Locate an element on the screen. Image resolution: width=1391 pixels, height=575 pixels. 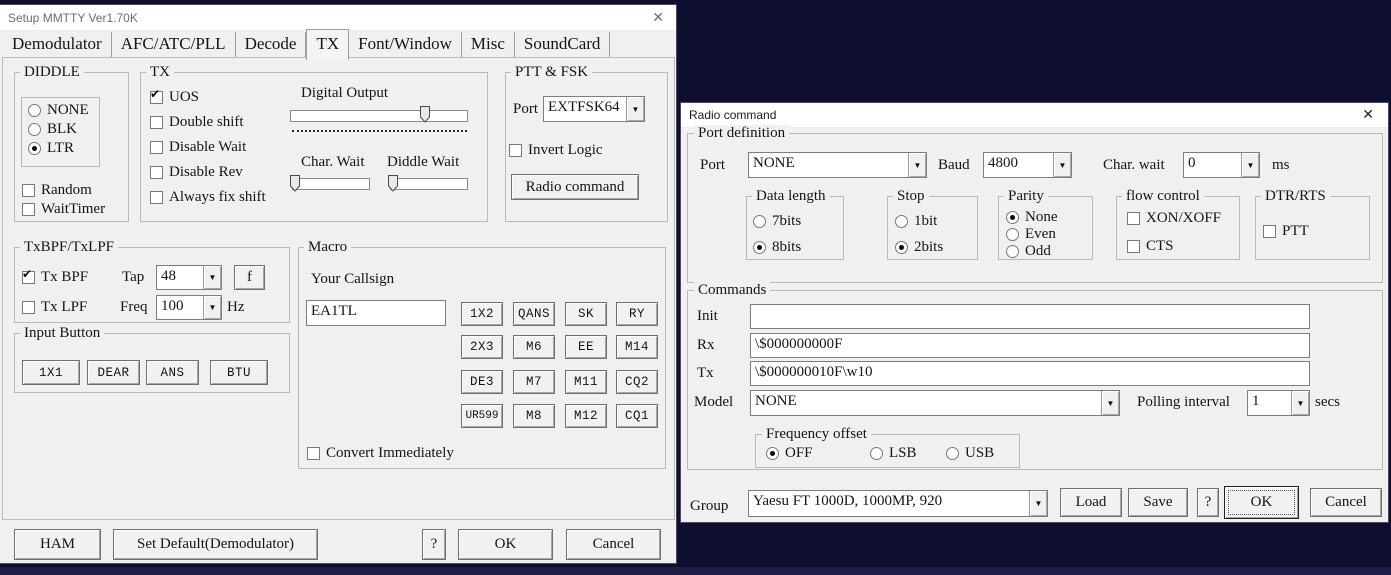
parity-none-option: None is located at coordinates (1032, 217).